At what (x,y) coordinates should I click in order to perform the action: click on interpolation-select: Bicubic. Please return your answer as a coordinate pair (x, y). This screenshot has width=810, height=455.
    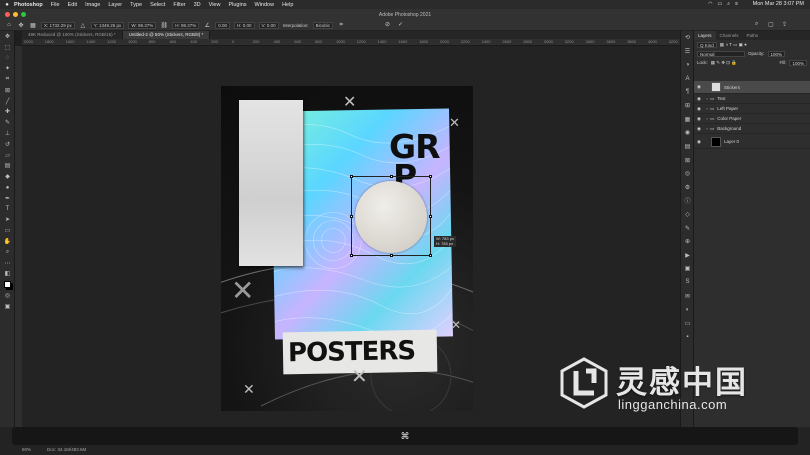
    Looking at the image, I should click on (323, 25).